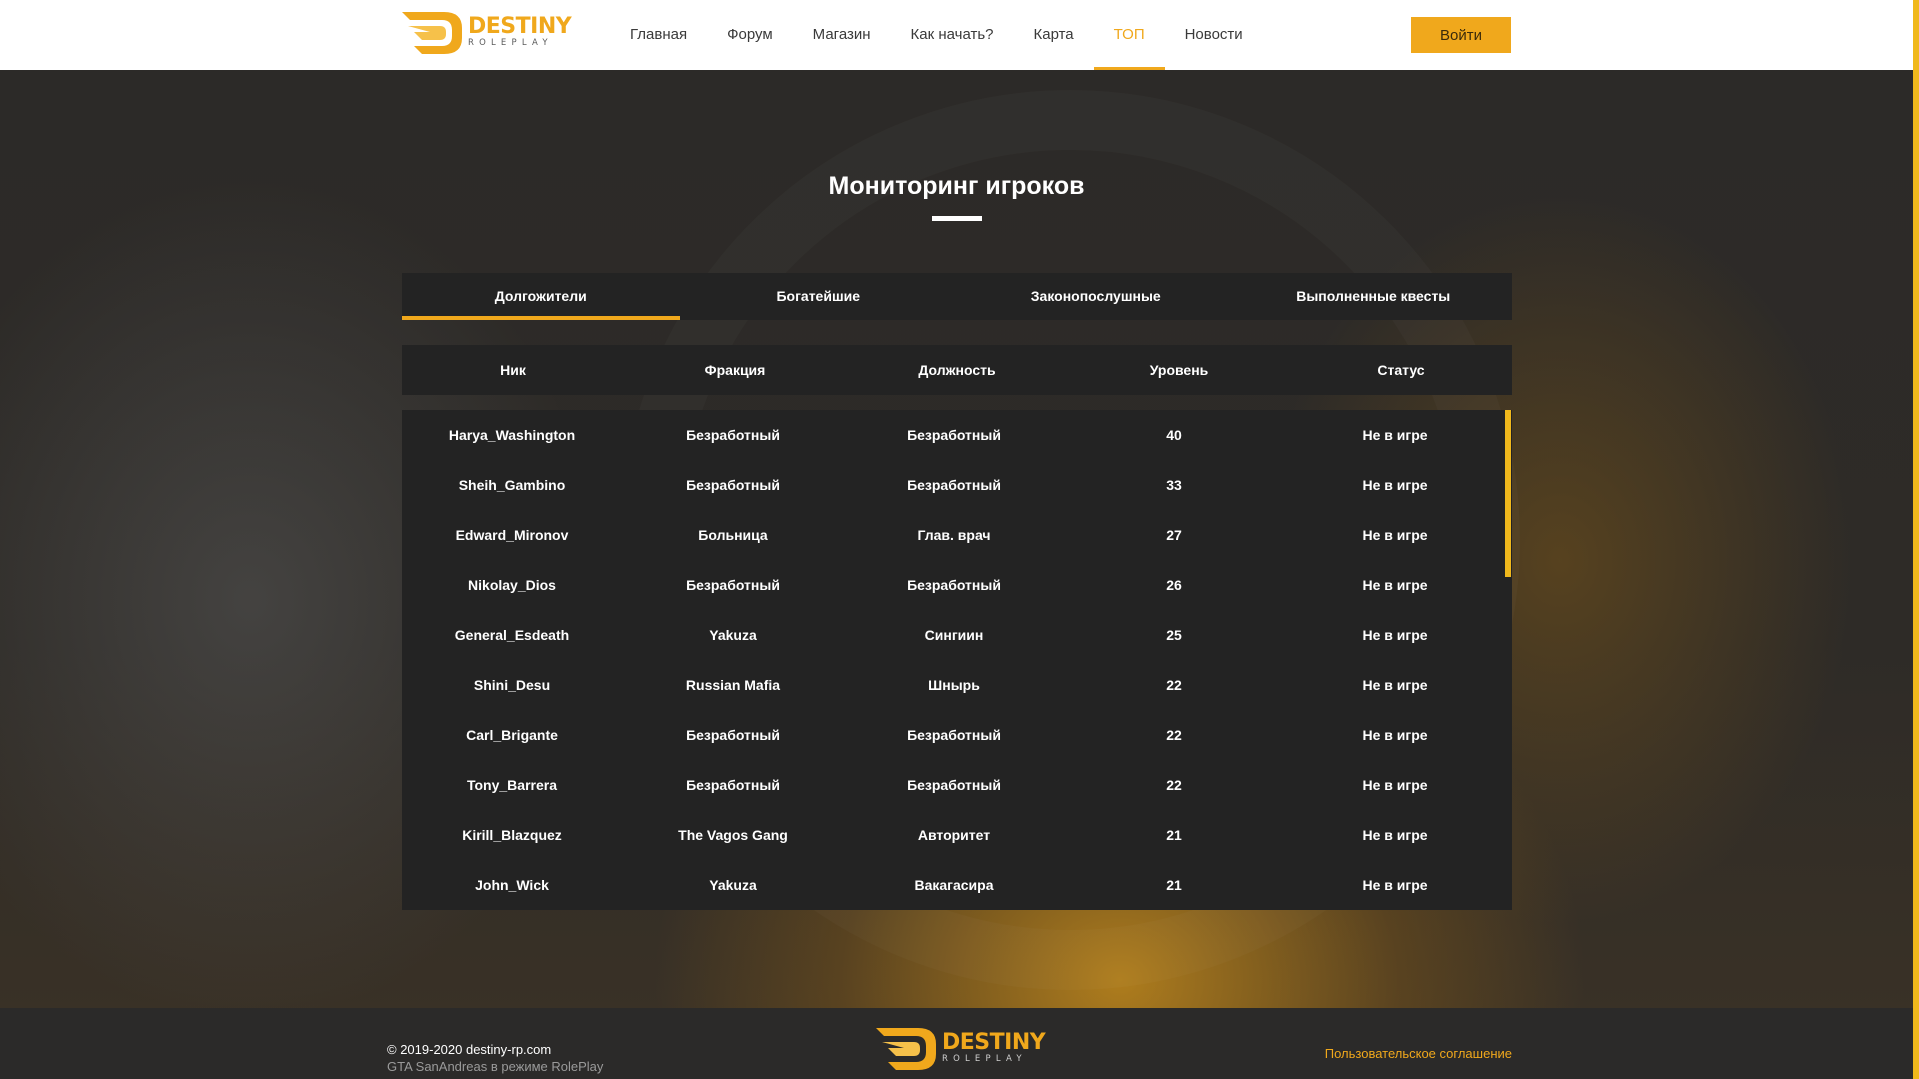  I want to click on cell-faction: The Vagos Gang, so click(733, 835).